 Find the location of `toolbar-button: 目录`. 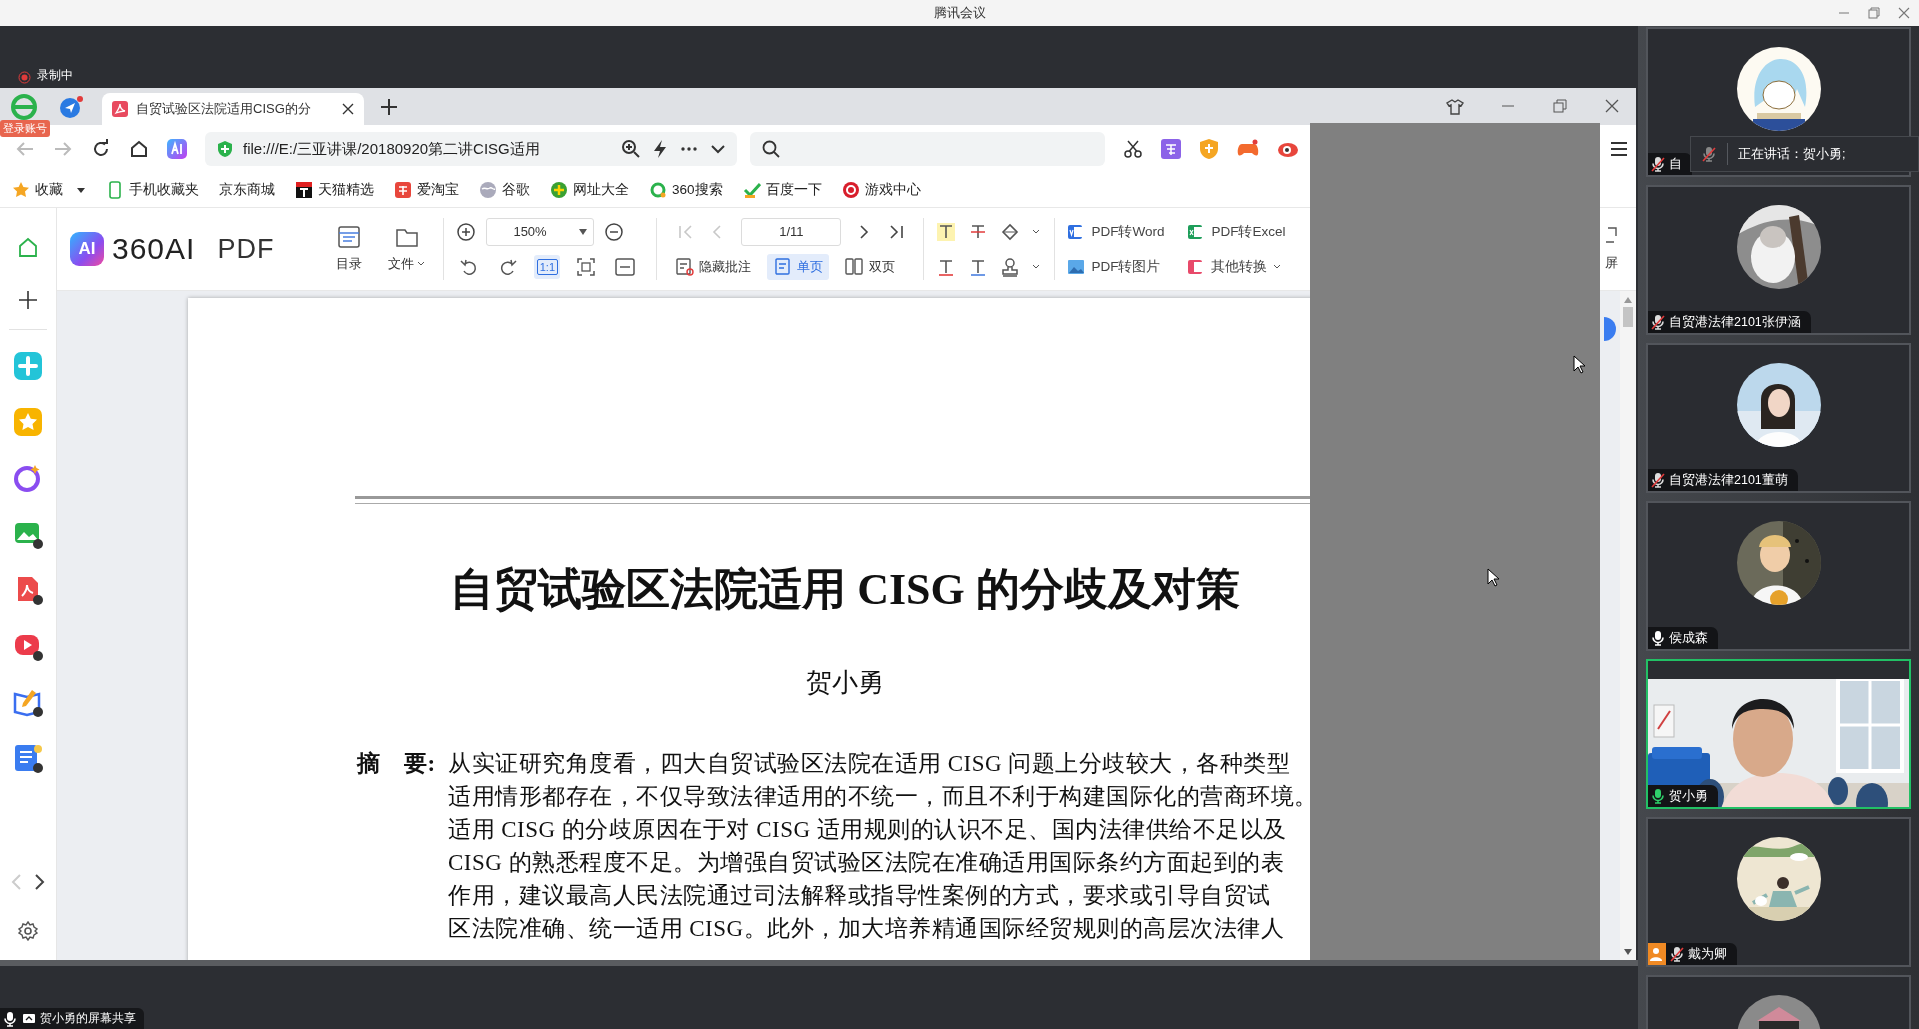

toolbar-button: 目录 is located at coordinates (349, 249).